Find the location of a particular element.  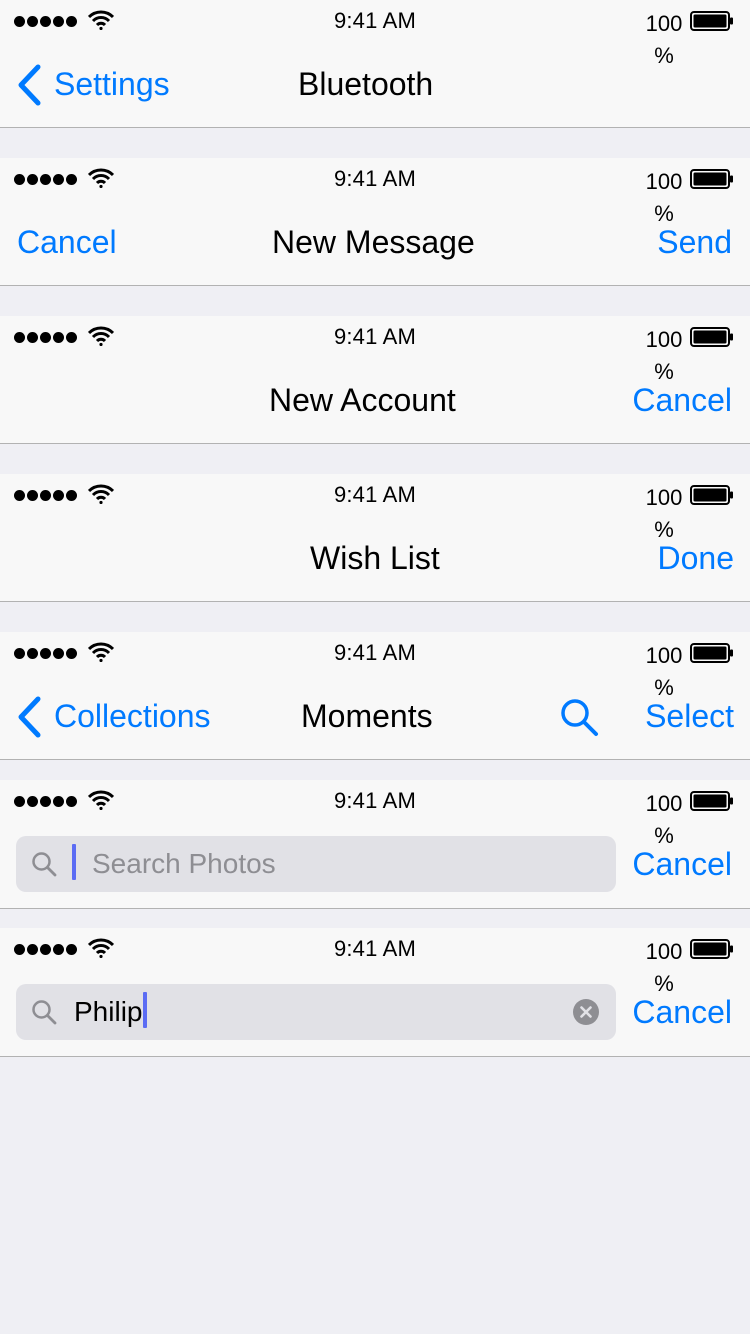

search-value: Philip is located at coordinates (108, 1011).